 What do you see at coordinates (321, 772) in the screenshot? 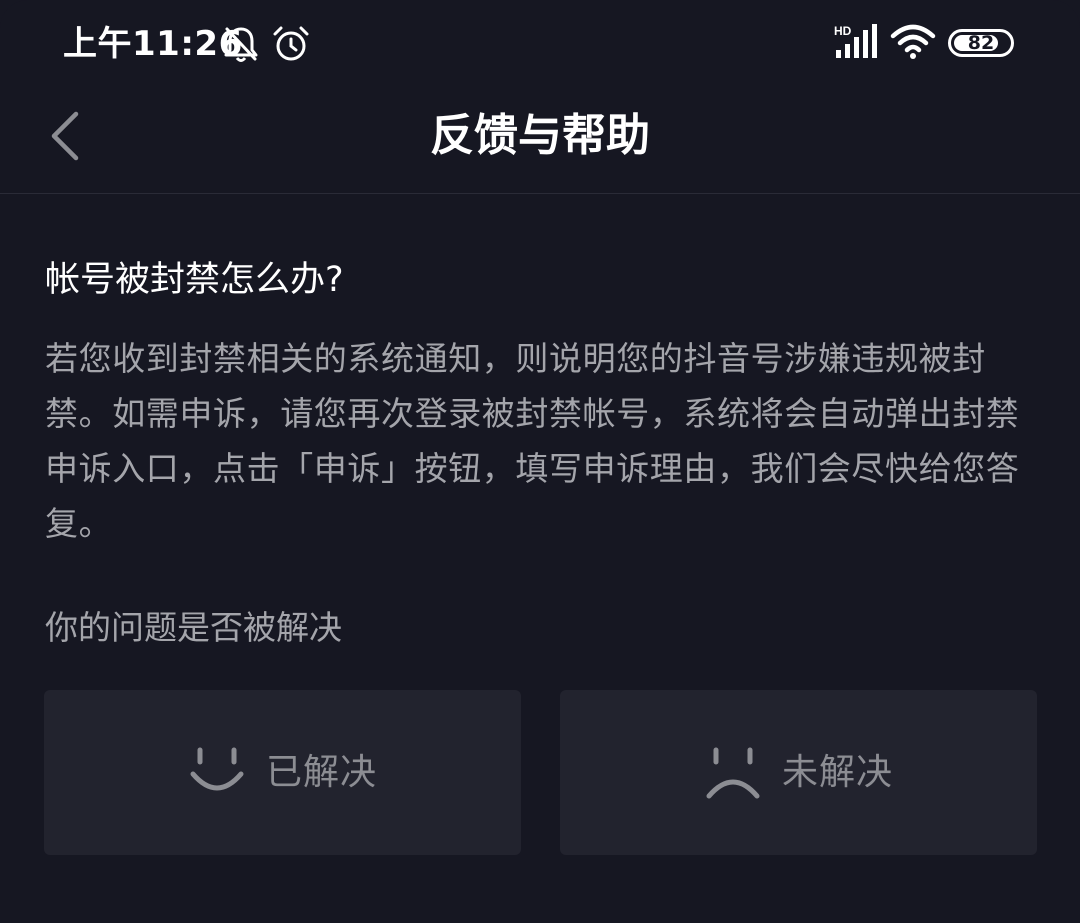
I see `solved-label: 已解决` at bounding box center [321, 772].